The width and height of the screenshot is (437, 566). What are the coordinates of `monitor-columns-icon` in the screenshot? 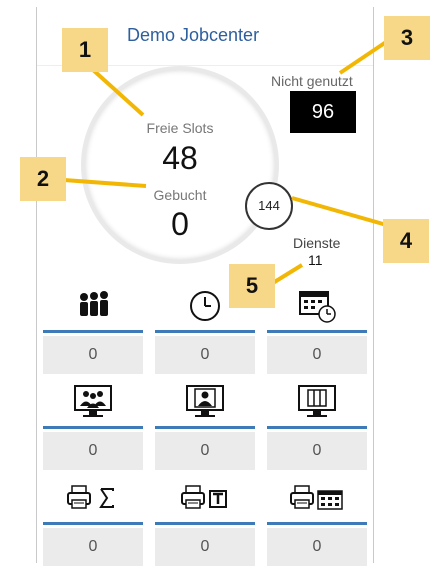 It's located at (317, 402).